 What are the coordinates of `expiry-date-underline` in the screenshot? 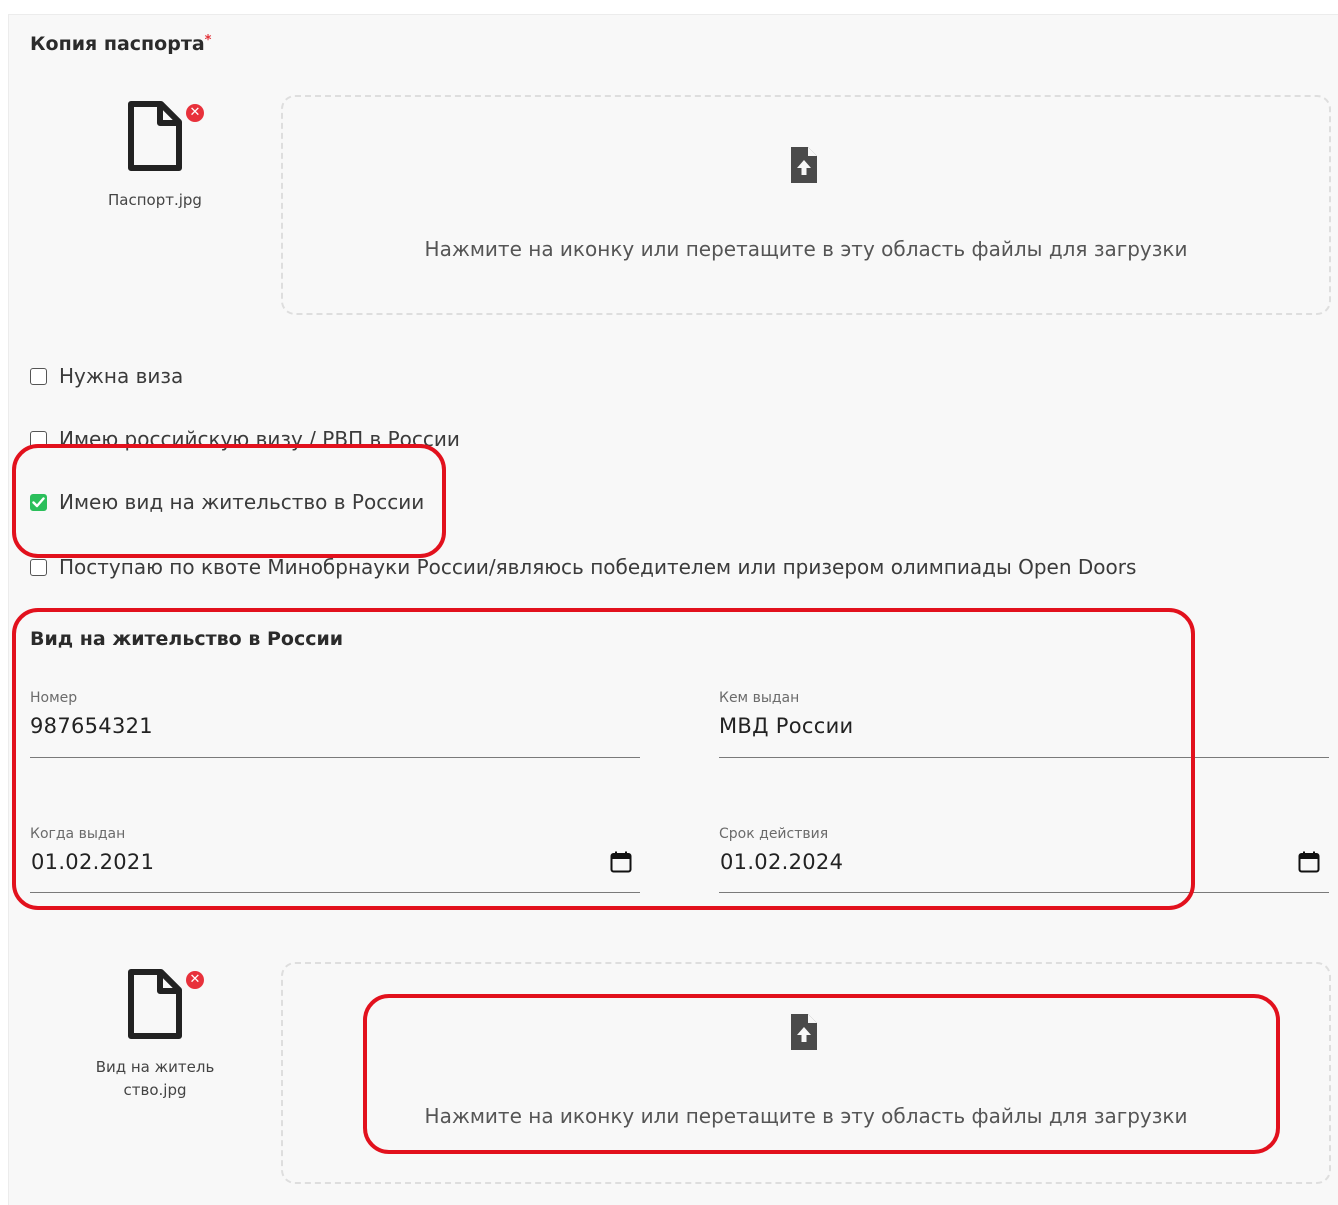 It's located at (1024, 892).